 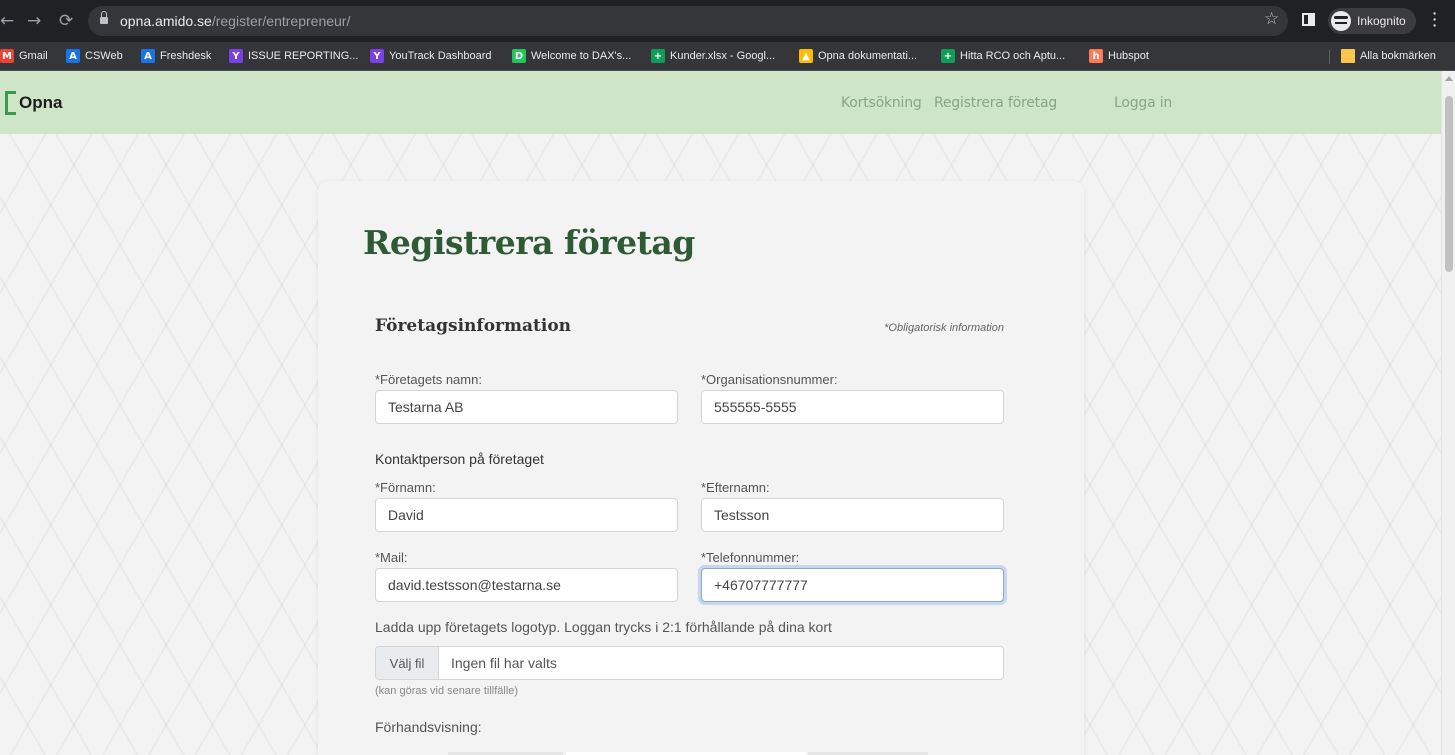 What do you see at coordinates (473, 326) in the screenshot?
I see `section-title: Företagsinformation` at bounding box center [473, 326].